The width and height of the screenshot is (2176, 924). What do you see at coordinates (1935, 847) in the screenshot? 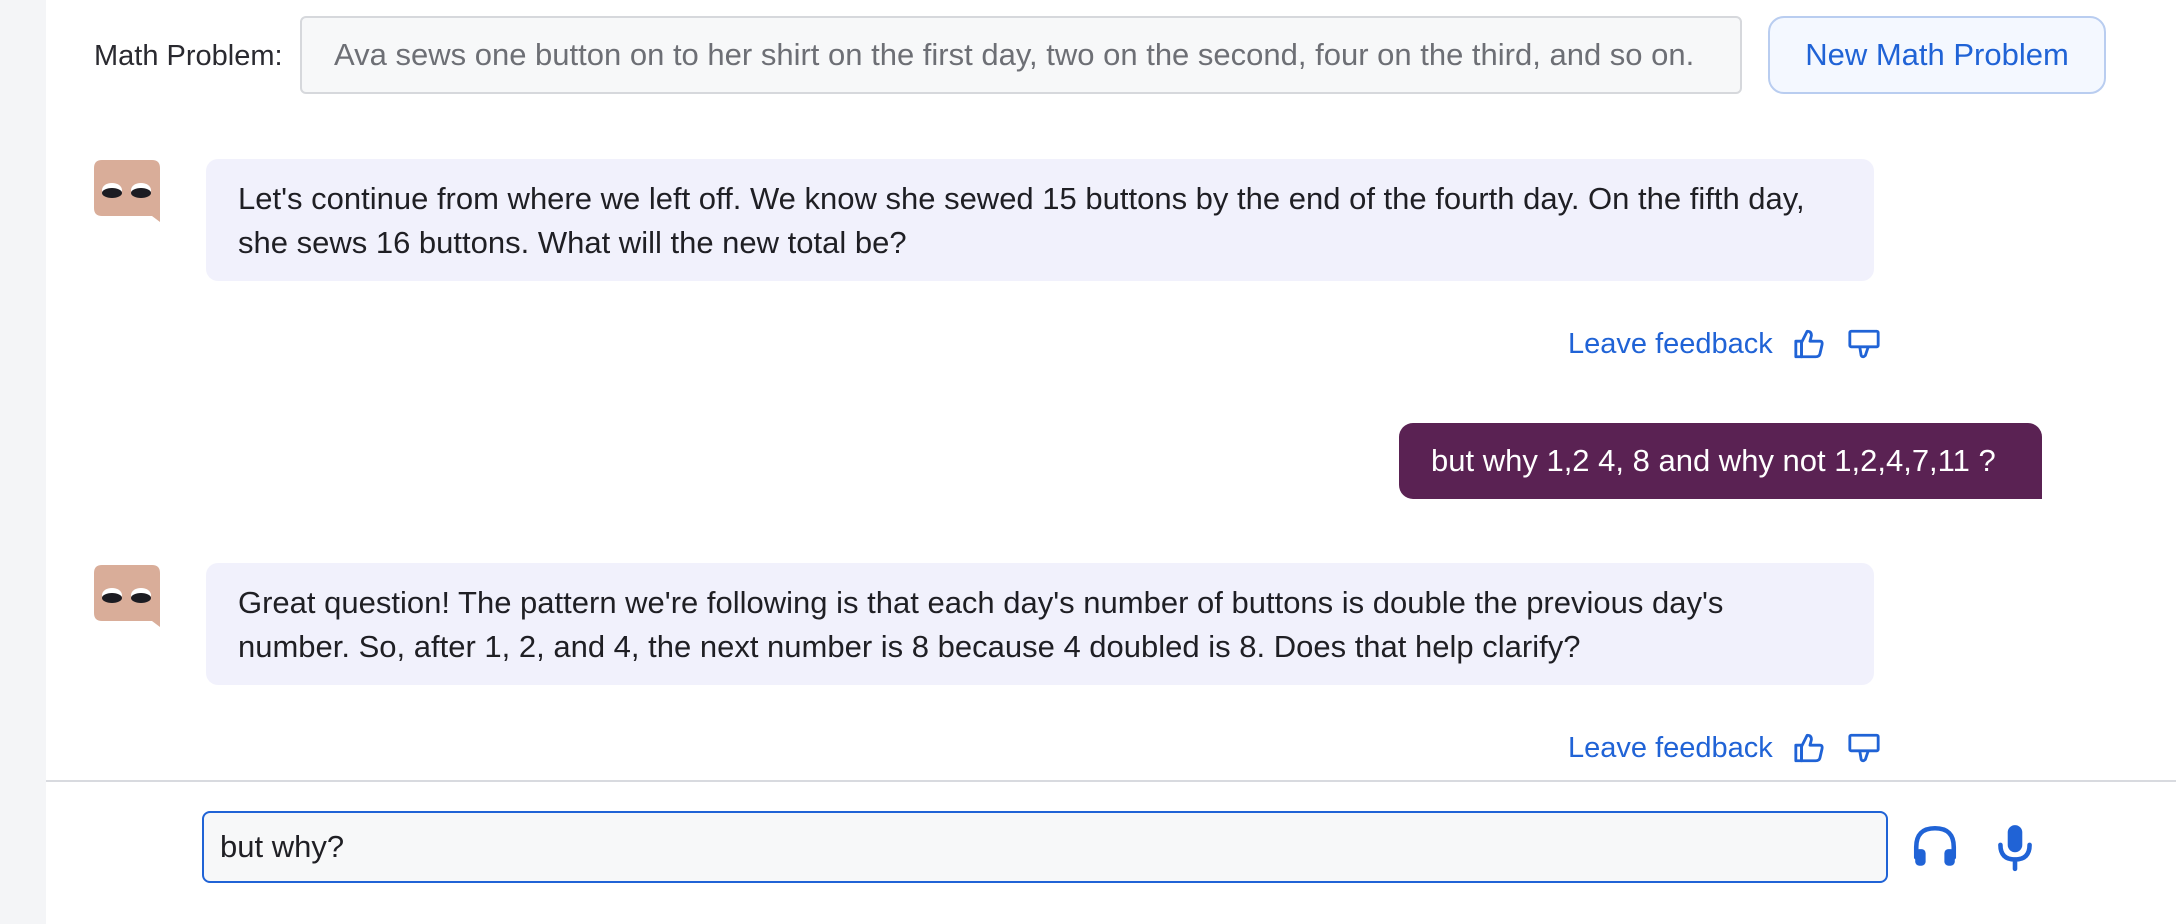
I see `headphones-icon` at bounding box center [1935, 847].